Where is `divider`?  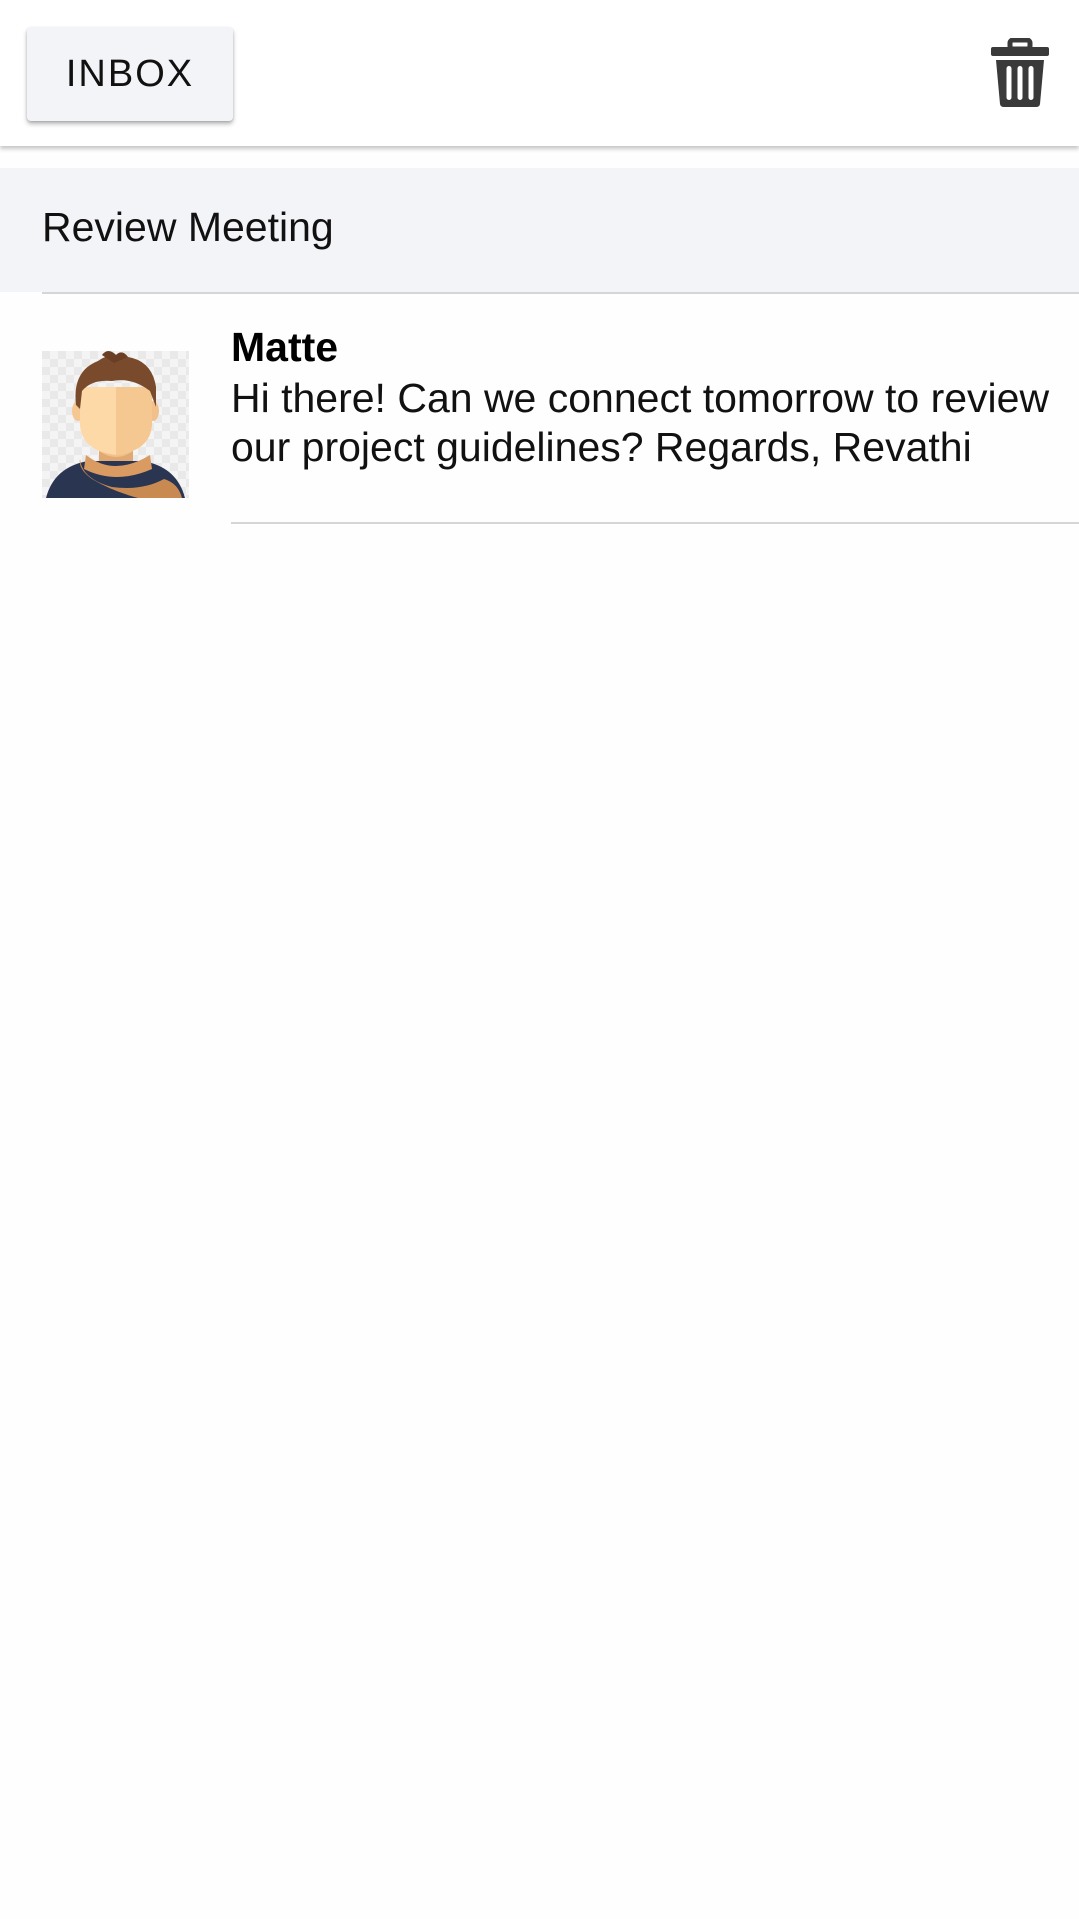 divider is located at coordinates (655, 523).